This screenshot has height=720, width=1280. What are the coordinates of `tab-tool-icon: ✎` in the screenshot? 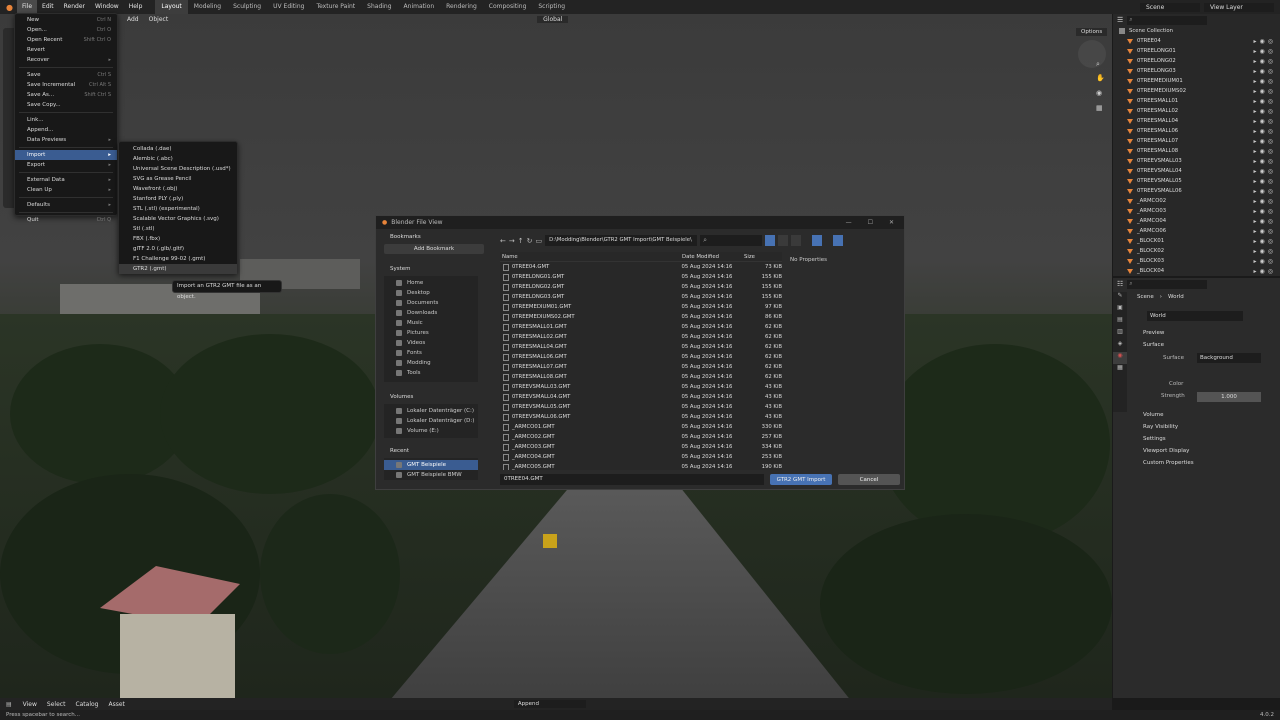 It's located at (1120, 298).